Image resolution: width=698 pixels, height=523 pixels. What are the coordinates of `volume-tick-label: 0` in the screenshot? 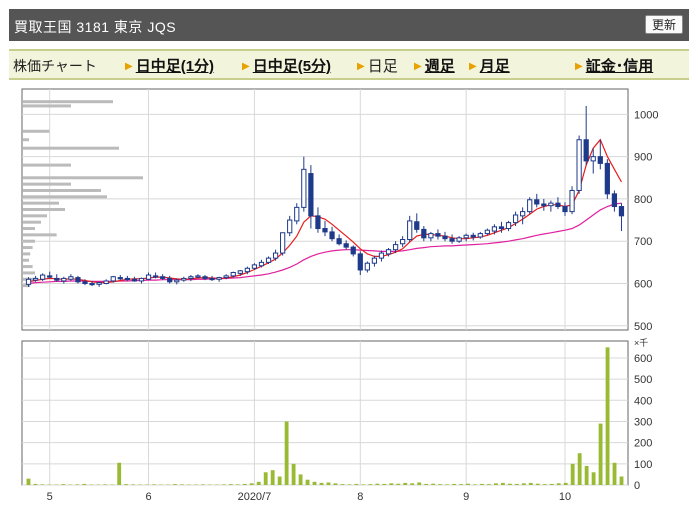 It's located at (637, 486).